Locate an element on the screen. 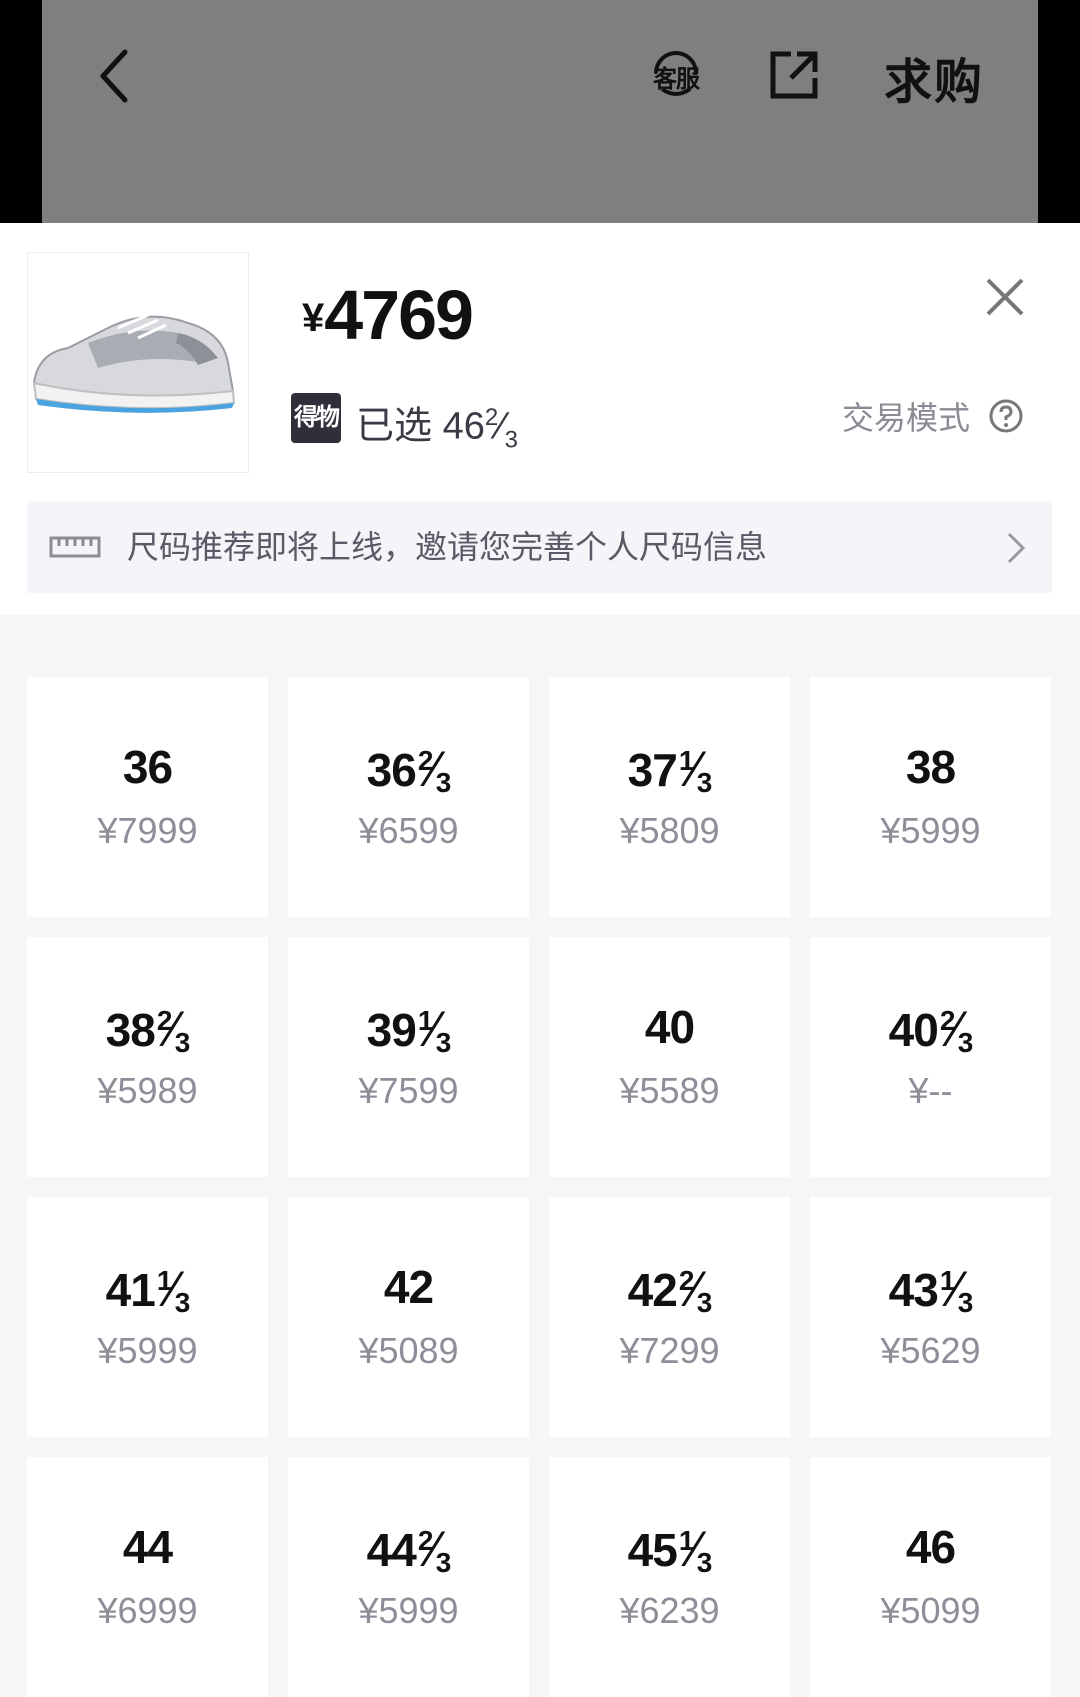 This screenshot has height=1697, width=1080. selected-size-num: 2 is located at coordinates (491, 417).